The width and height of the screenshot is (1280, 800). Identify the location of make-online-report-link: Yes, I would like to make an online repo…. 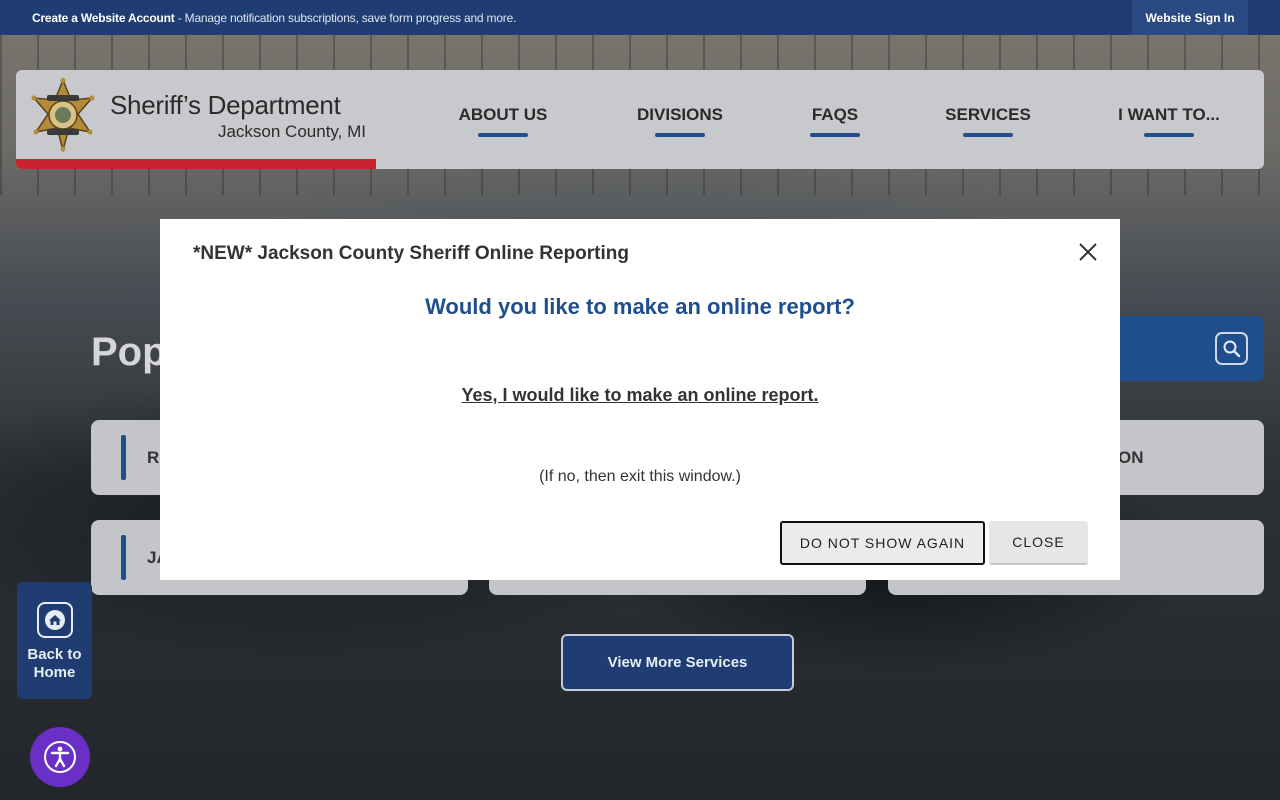
(640, 395).